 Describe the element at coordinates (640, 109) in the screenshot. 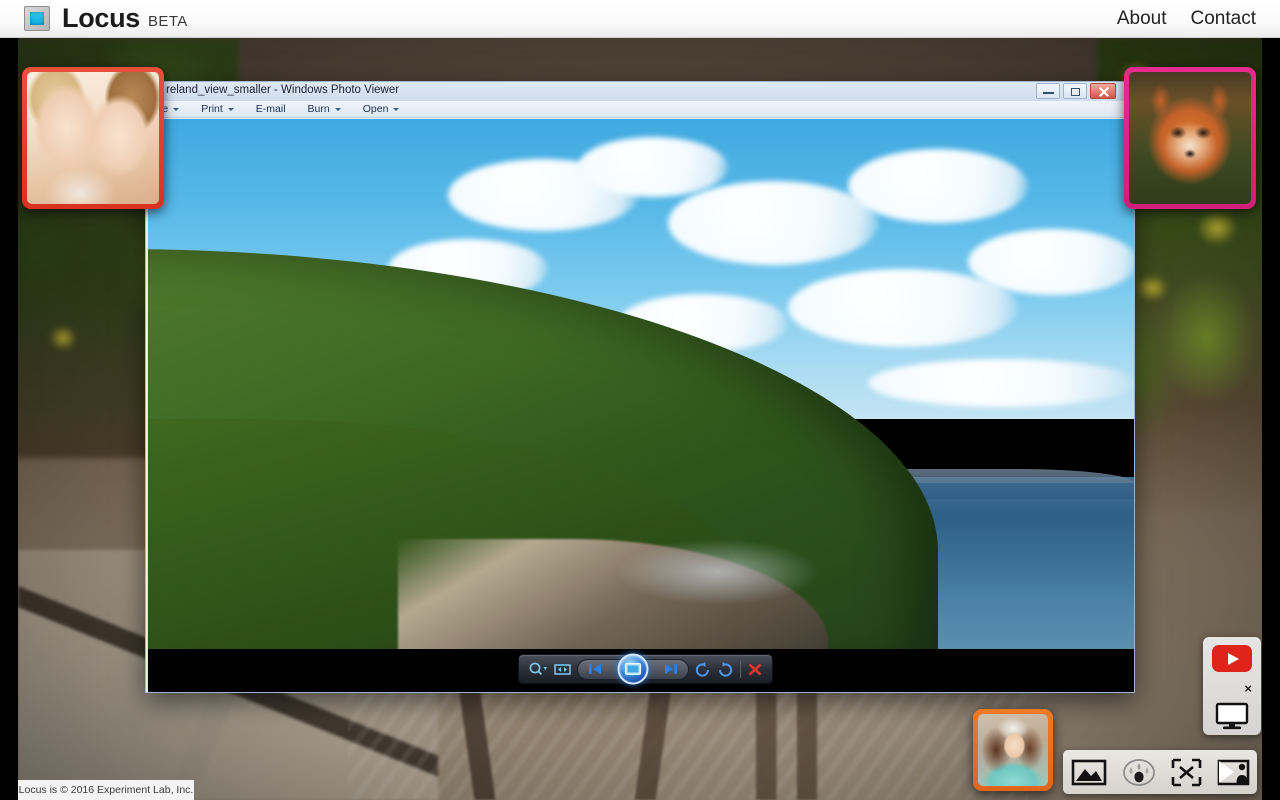

I see `photo-viewer-toolbar: le Print E-mail Burn Open` at that location.